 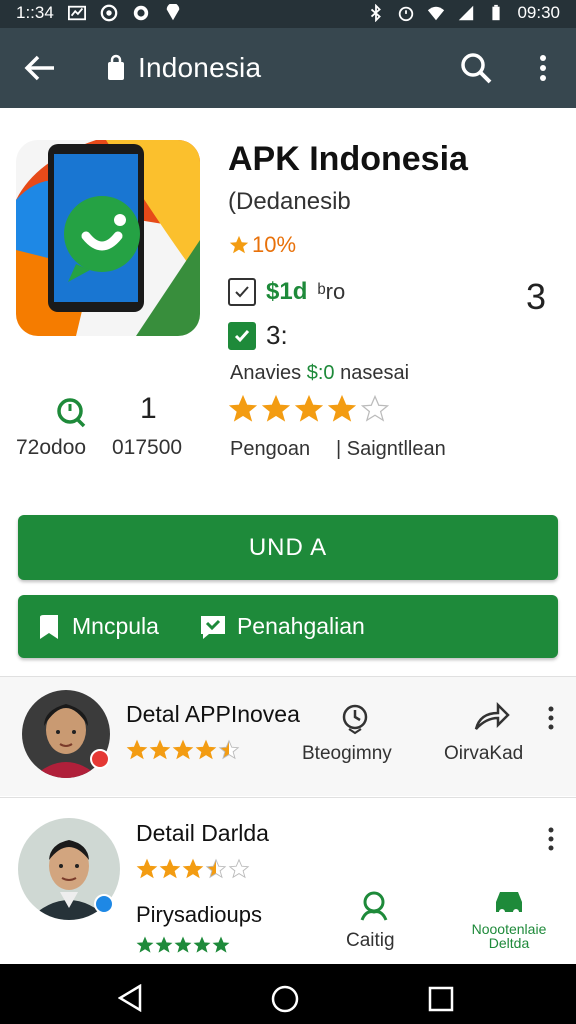 I want to click on stat-label-reviews: 017500, so click(x=147, y=447).